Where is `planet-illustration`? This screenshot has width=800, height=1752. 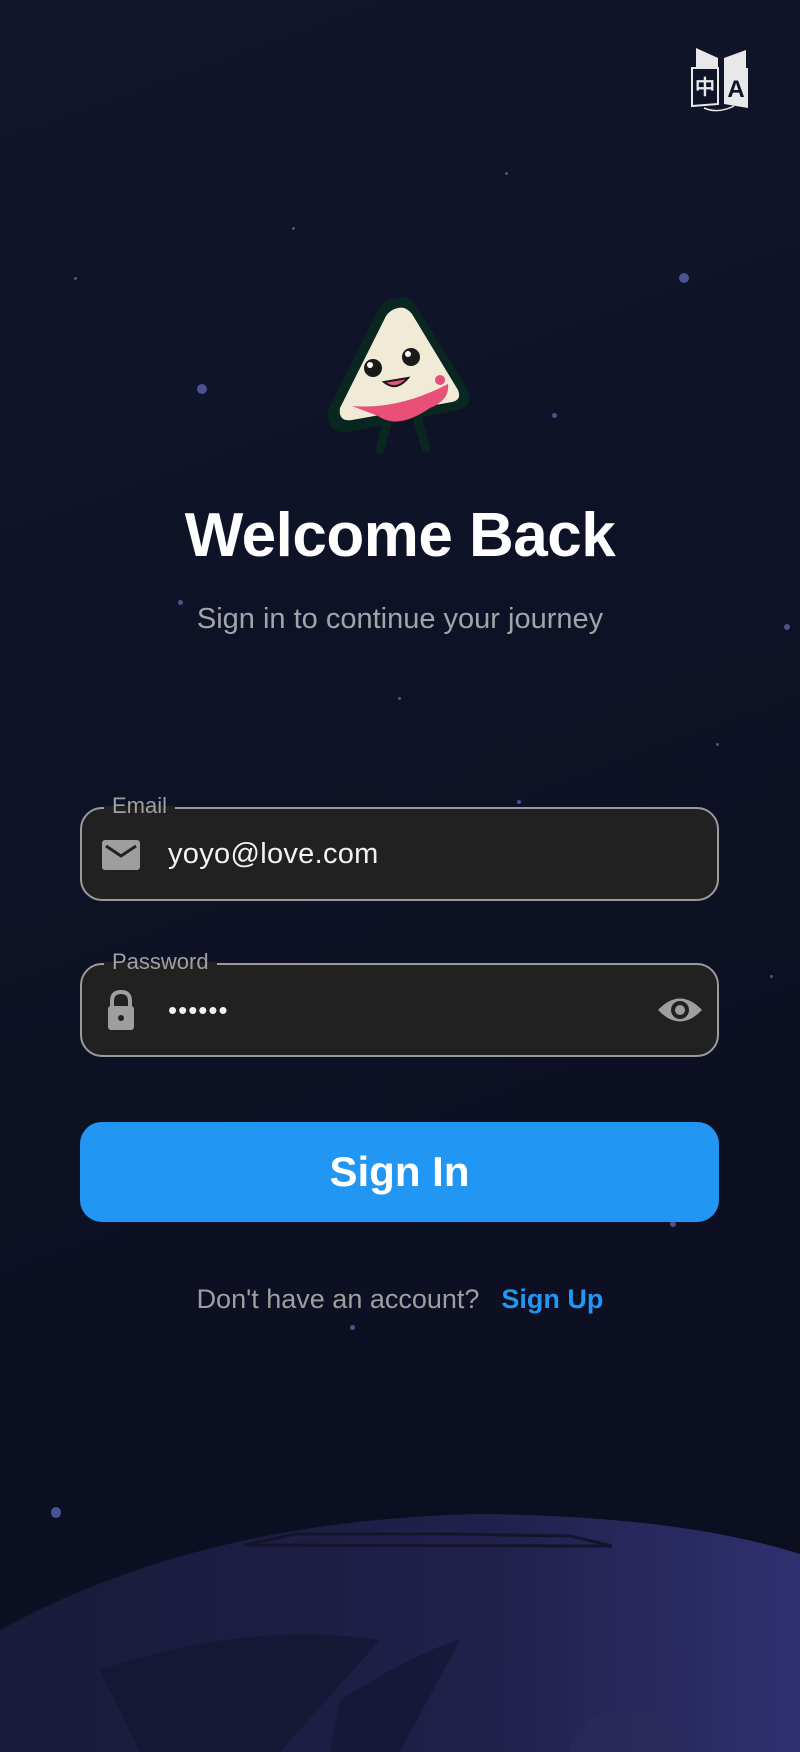 planet-illustration is located at coordinates (400, 1633).